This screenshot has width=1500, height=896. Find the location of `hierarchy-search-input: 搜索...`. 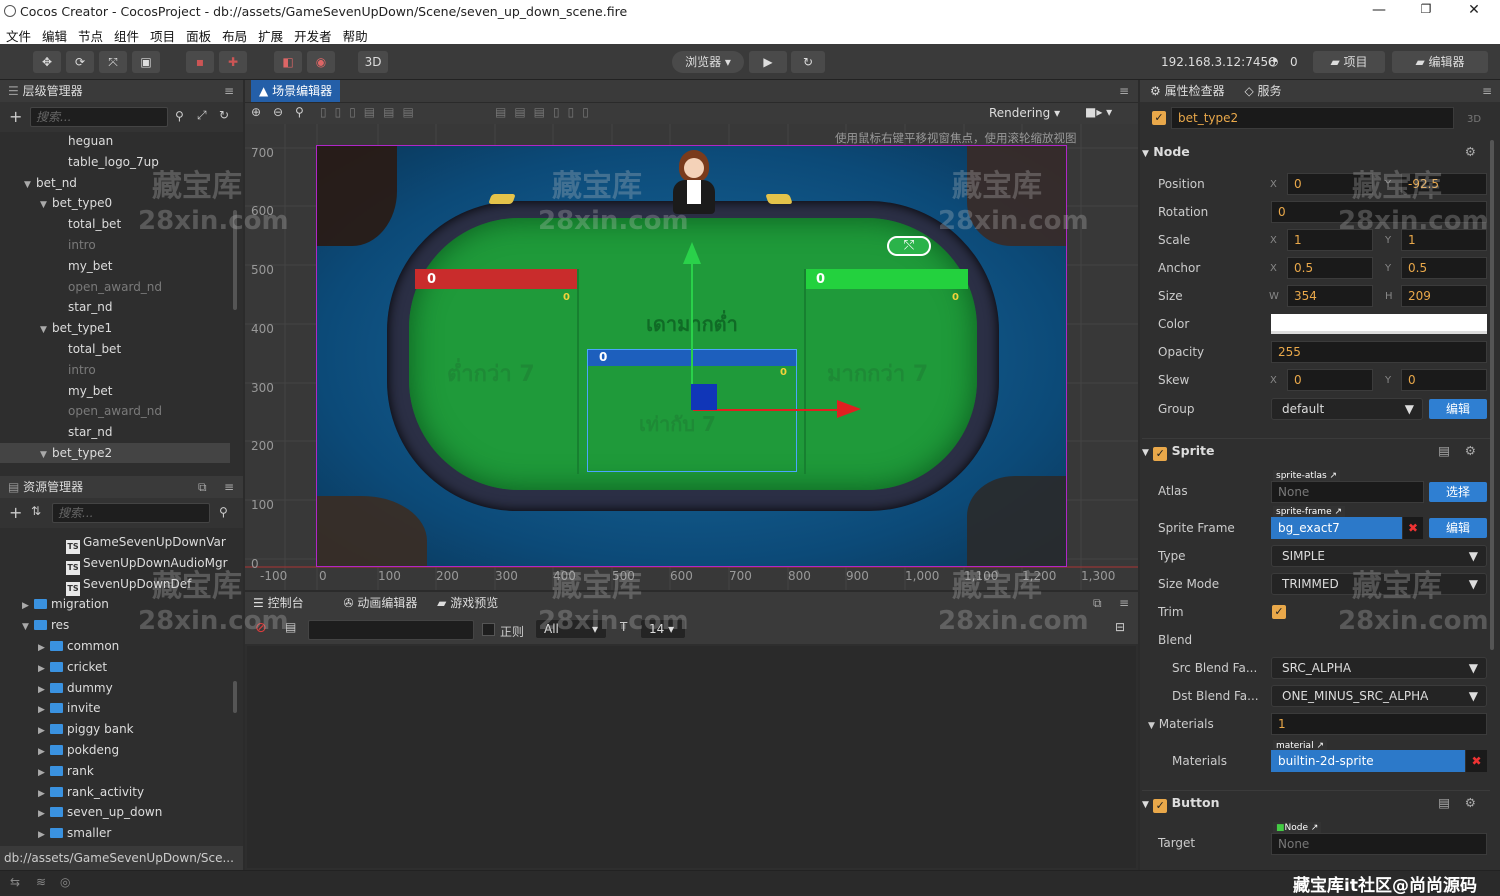

hierarchy-search-input: 搜索... is located at coordinates (99, 117).